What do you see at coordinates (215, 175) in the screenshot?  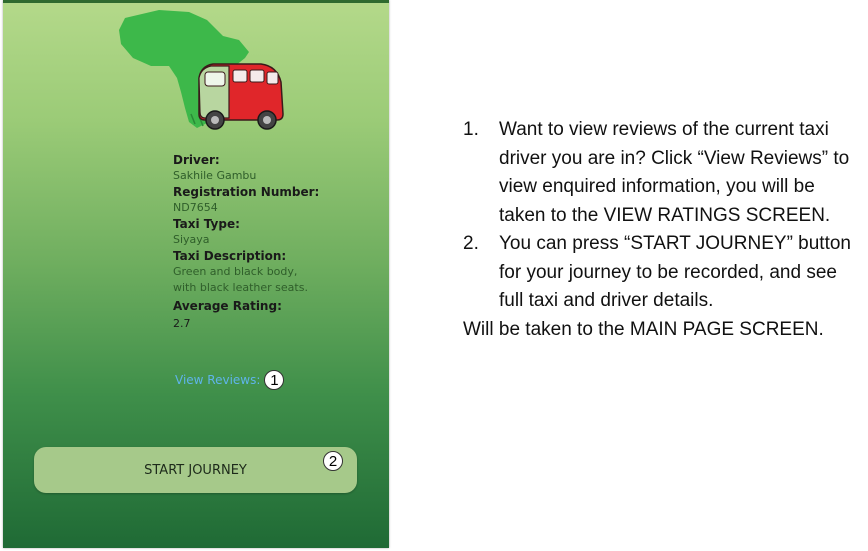 I see `driver-value: Sakhile Gambu` at bounding box center [215, 175].